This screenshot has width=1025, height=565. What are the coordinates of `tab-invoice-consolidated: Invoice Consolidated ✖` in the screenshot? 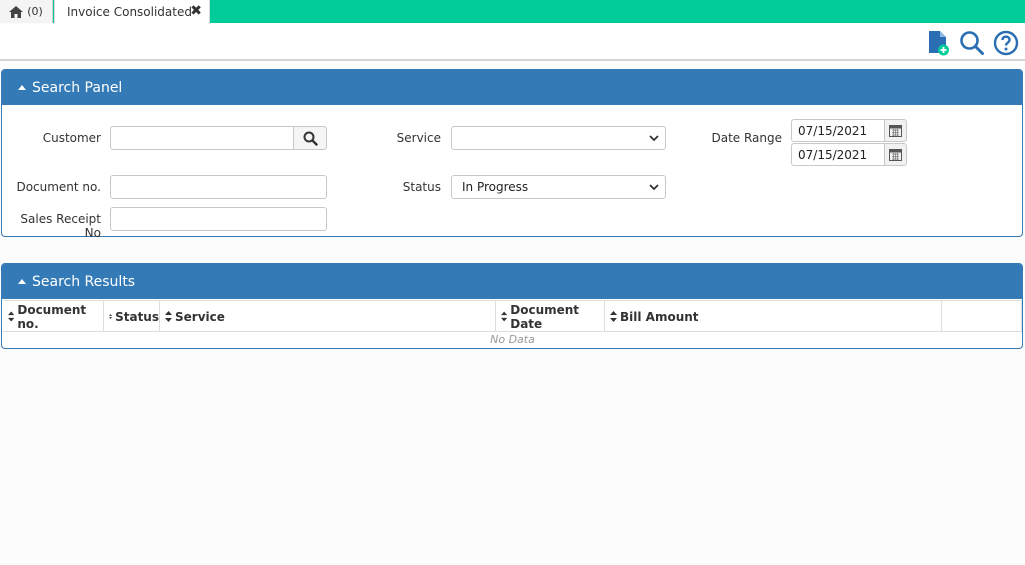 It's located at (132, 12).